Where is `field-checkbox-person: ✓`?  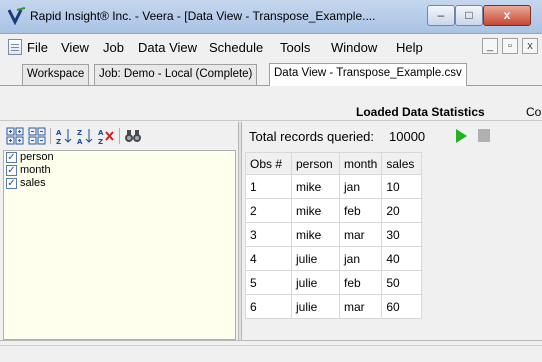 field-checkbox-person: ✓ is located at coordinates (11, 157).